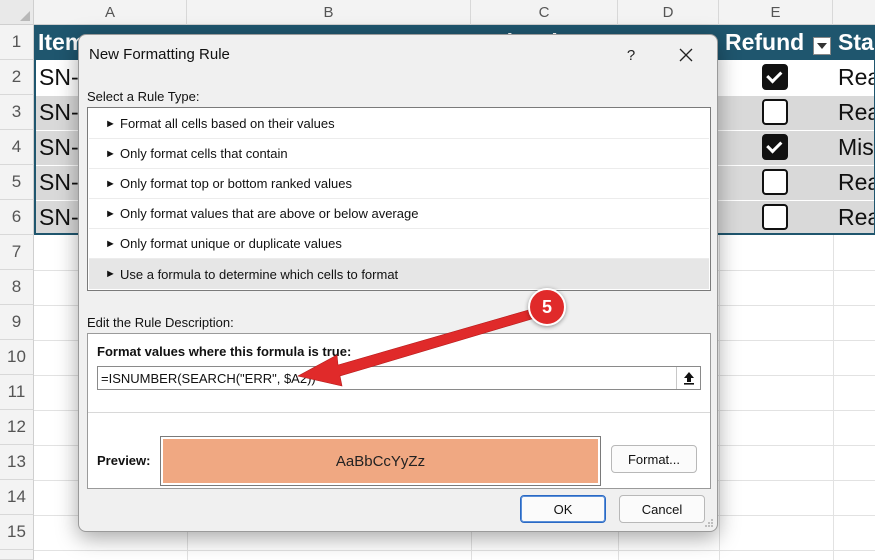  I want to click on row-header, so click(17, 555).